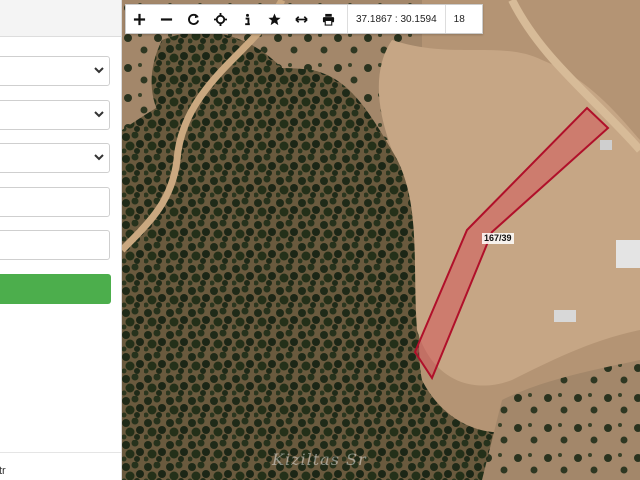  I want to click on parcel-number-field, so click(55, 245).